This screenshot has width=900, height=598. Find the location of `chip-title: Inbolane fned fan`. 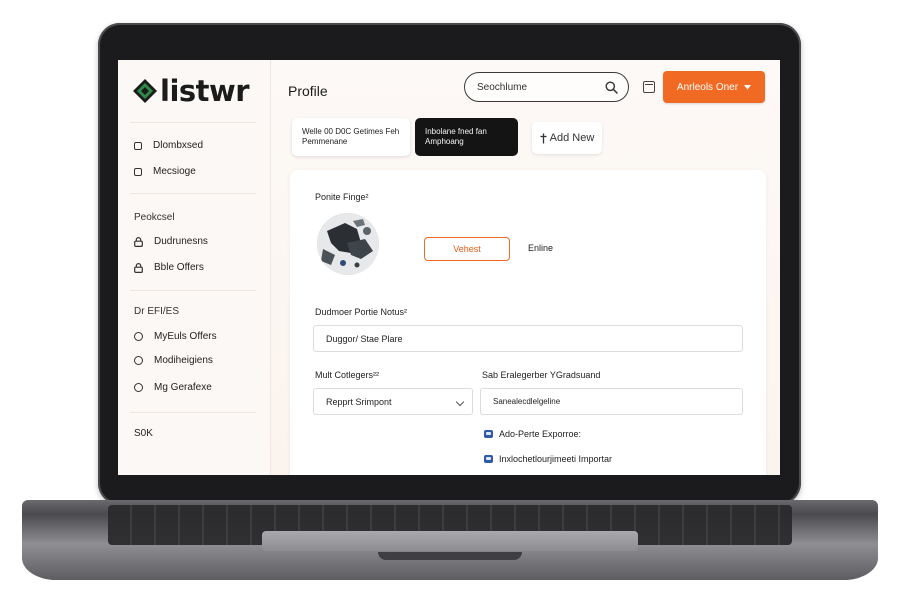

chip-title: Inbolane fned fan is located at coordinates (456, 131).